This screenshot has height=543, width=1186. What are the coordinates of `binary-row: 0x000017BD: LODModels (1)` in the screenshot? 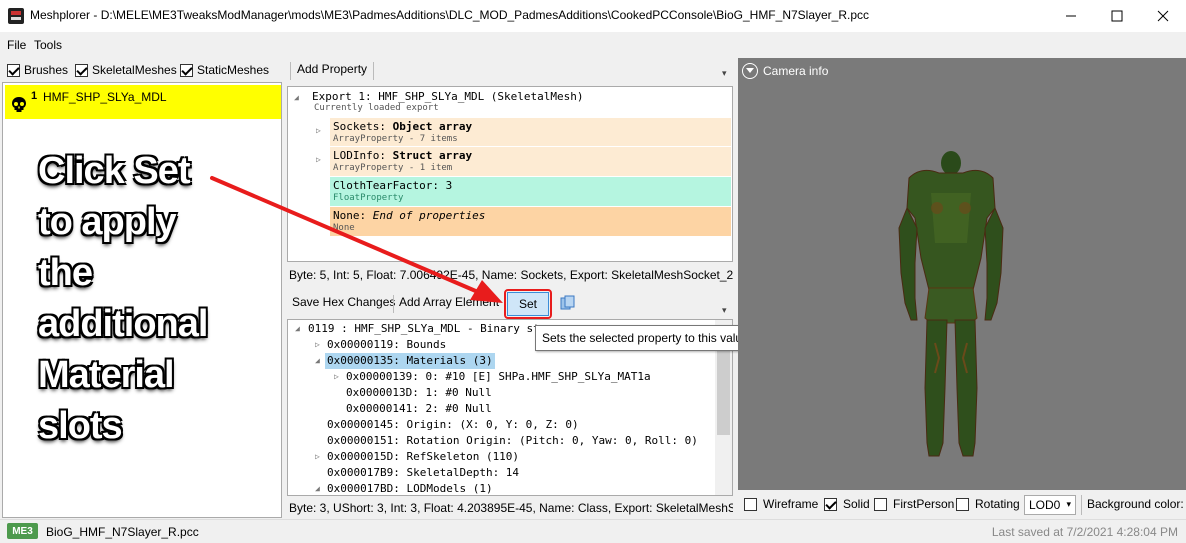 It's located at (410, 488).